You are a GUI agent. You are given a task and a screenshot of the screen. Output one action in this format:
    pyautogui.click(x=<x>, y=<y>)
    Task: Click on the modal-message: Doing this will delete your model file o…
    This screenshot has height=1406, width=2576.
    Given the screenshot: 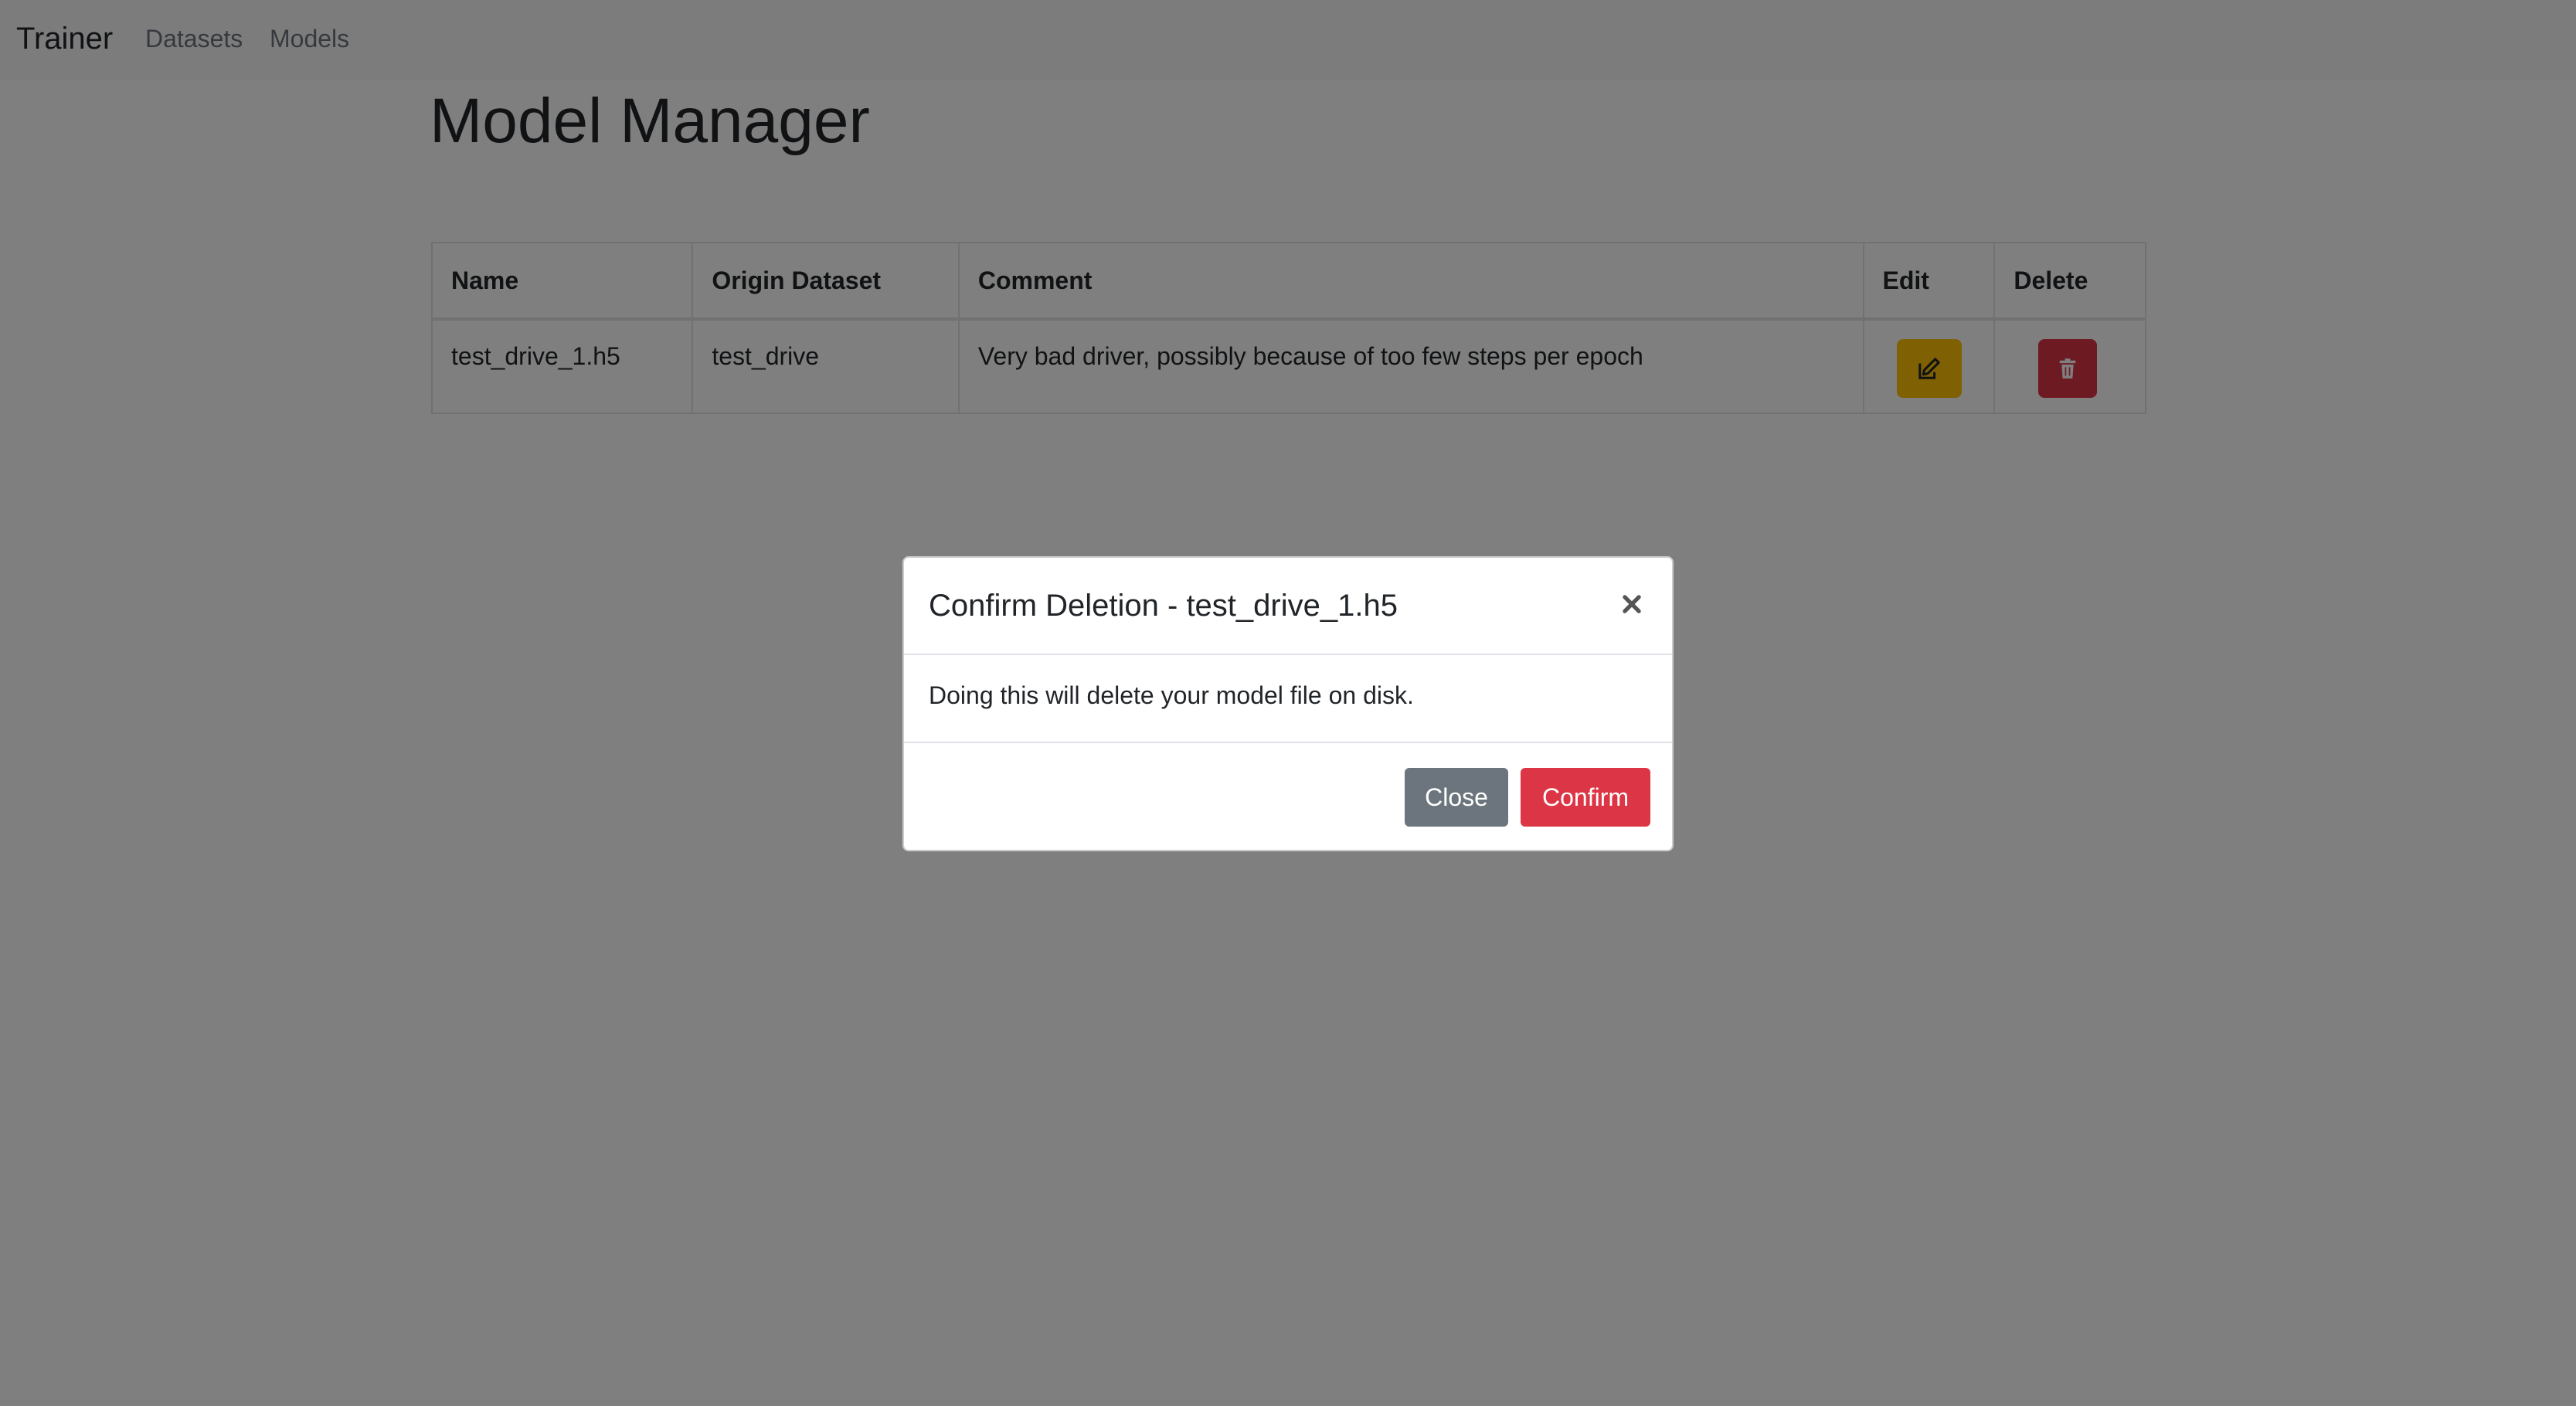 What is the action you would take?
    pyautogui.click(x=1171, y=695)
    